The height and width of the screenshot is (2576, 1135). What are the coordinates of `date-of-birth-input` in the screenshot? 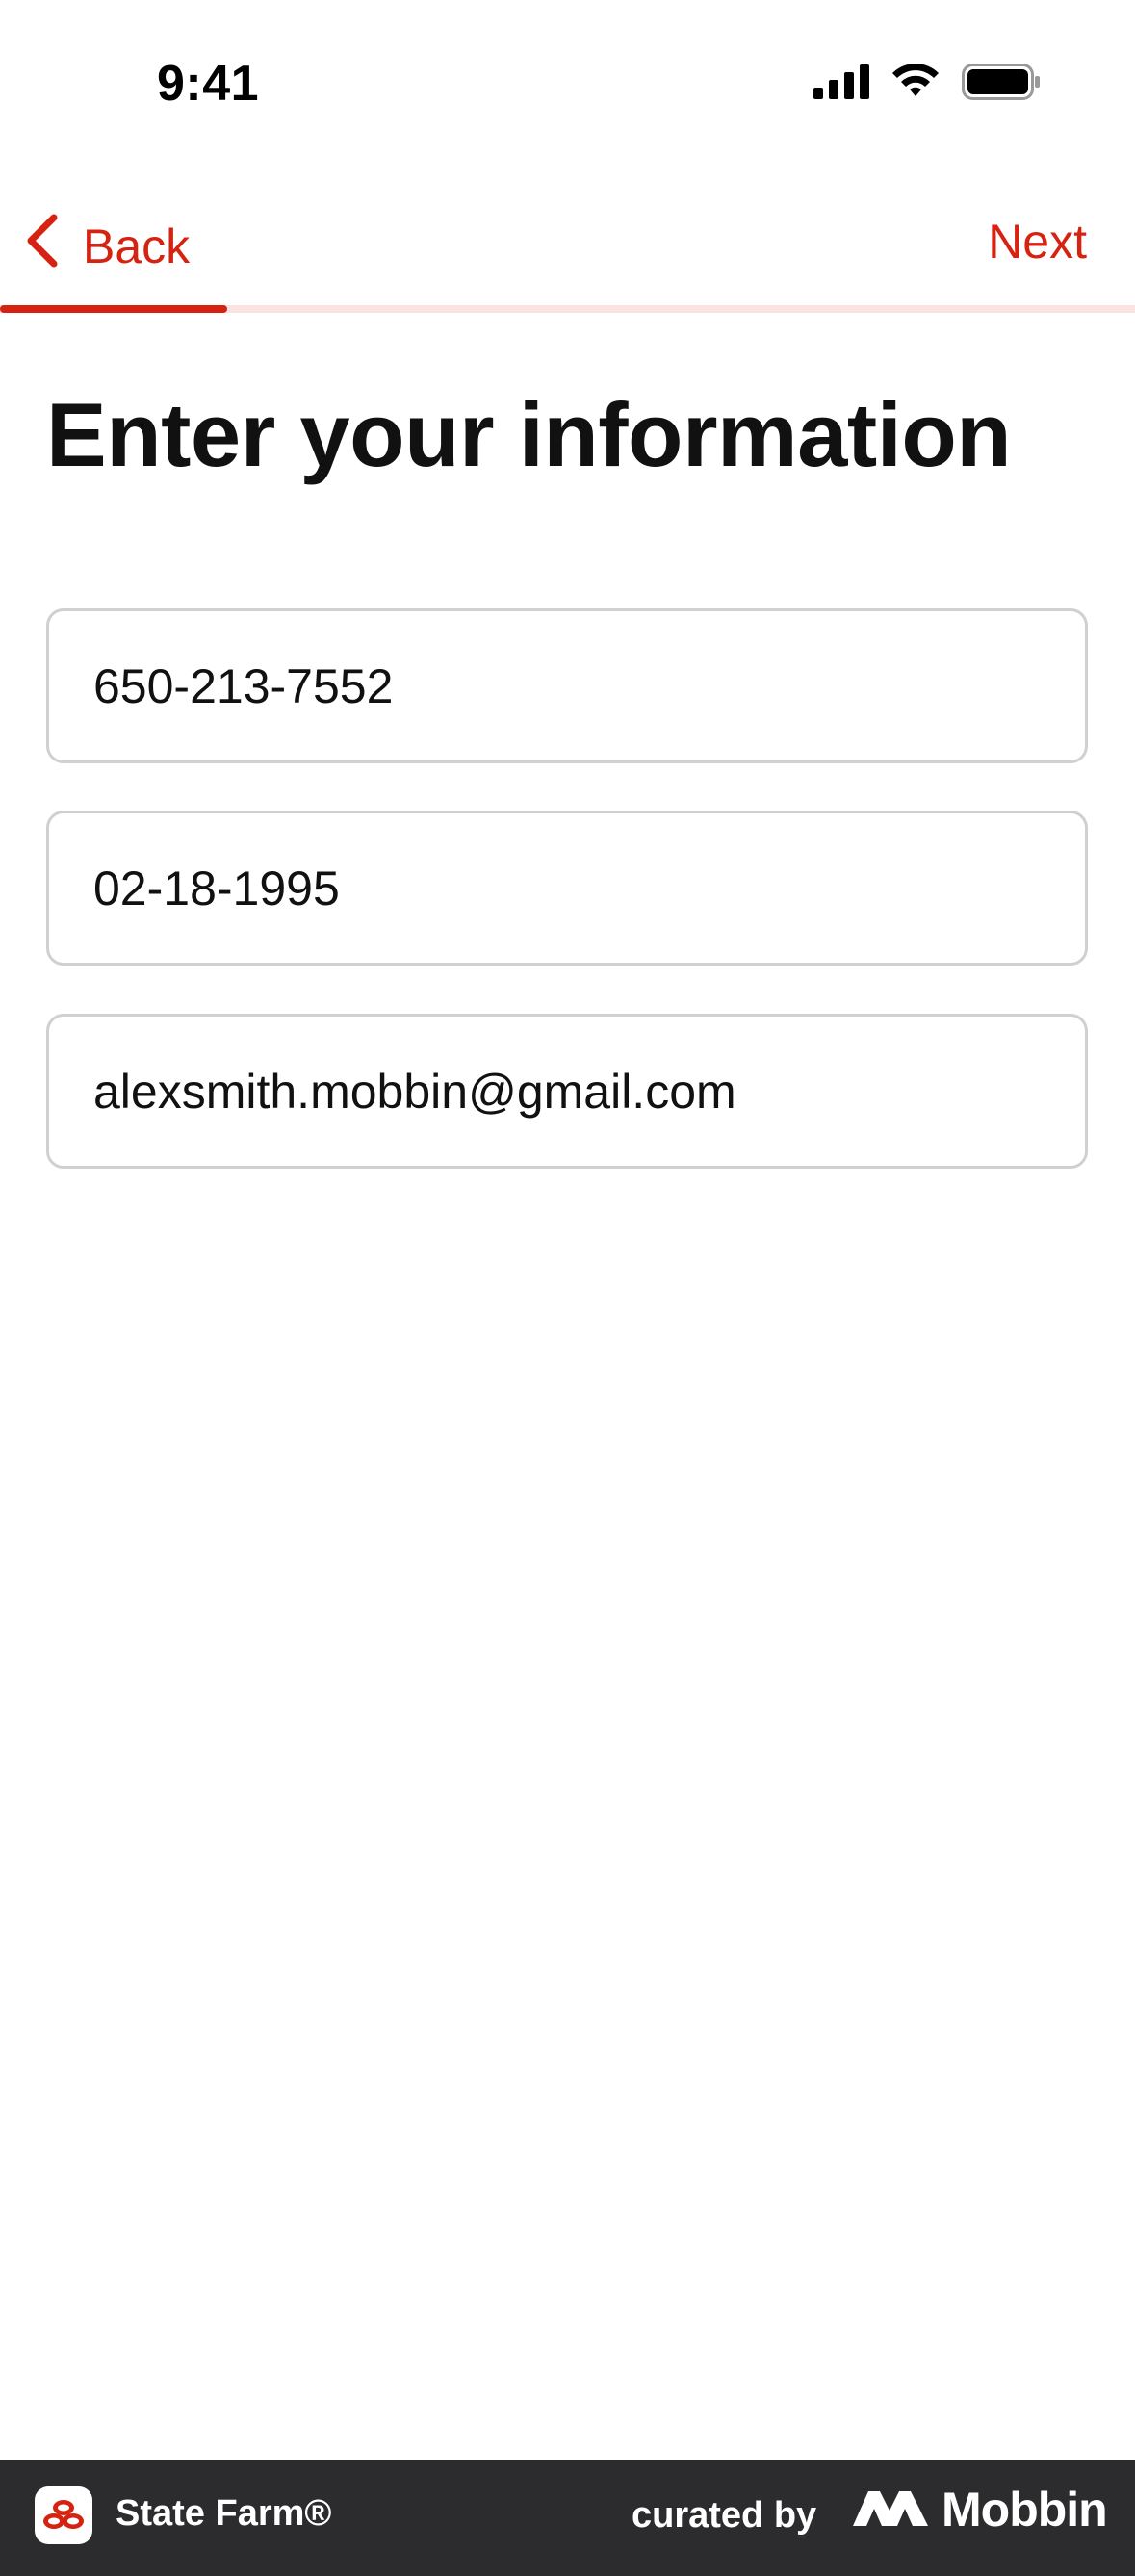 It's located at (589, 888).